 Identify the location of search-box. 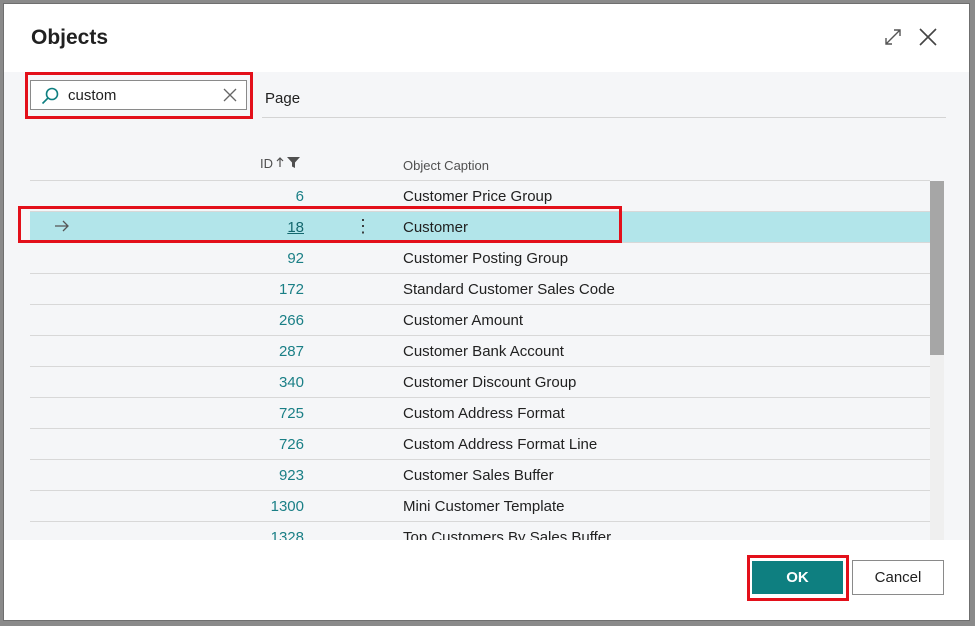
(138, 95).